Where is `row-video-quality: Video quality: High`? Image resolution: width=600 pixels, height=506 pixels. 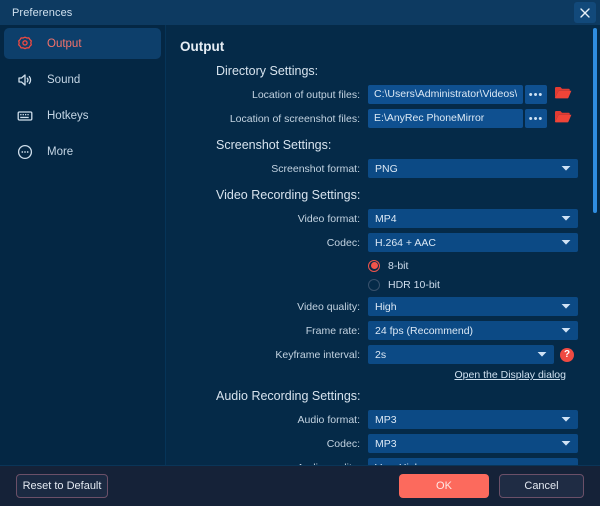
row-video-quality: Video quality: High is located at coordinates (381, 306).